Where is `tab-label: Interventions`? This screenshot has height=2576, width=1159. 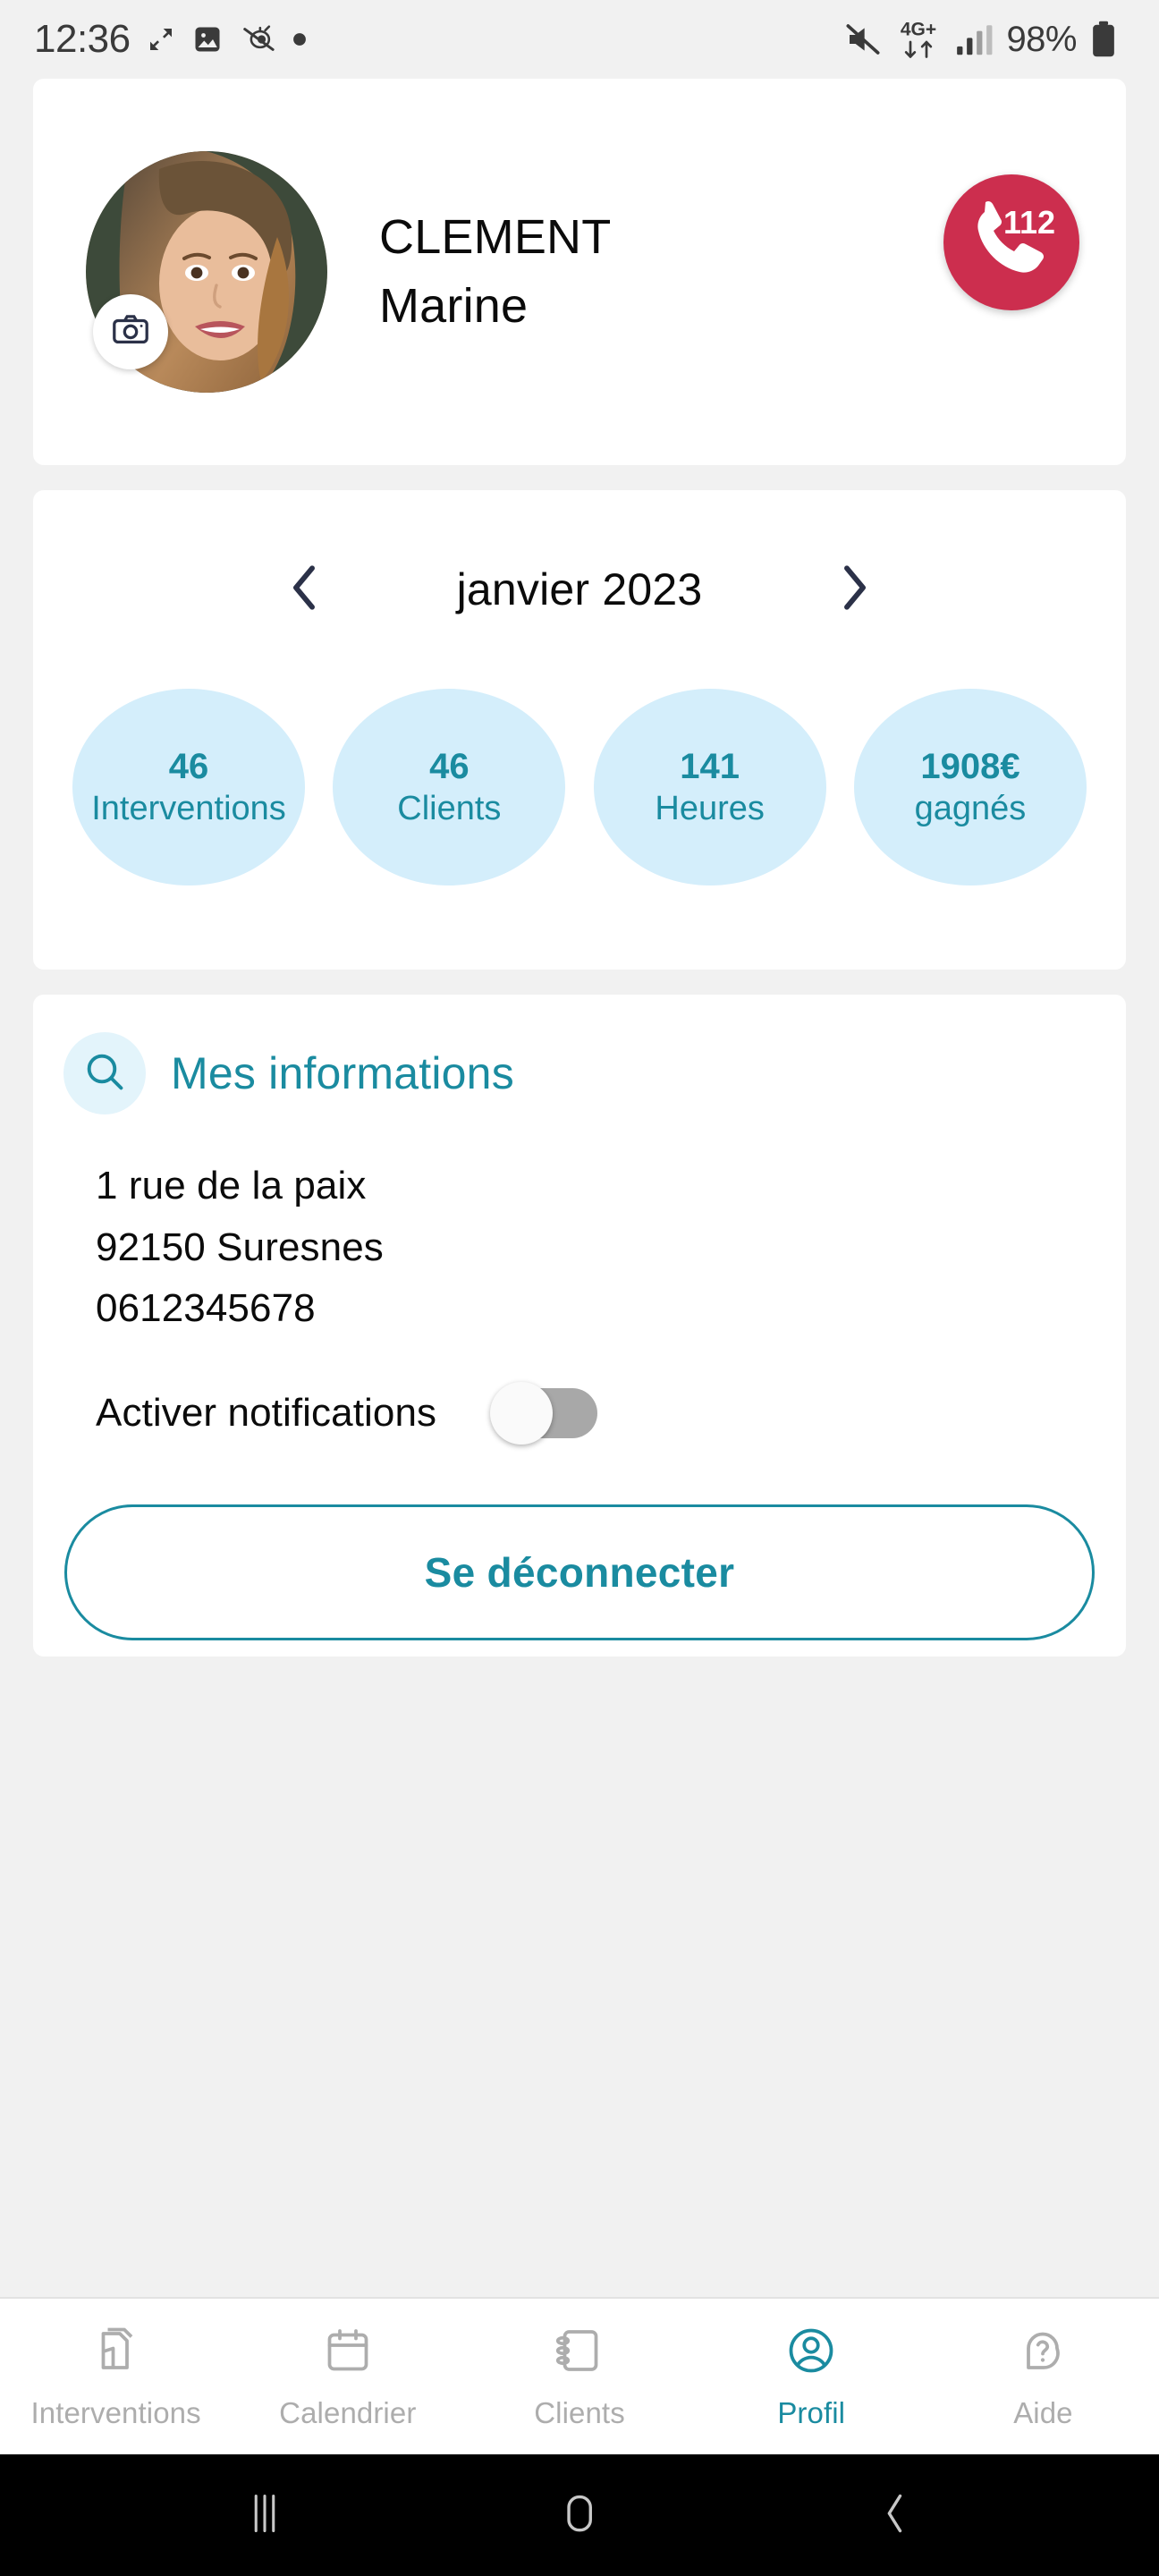
tab-label: Interventions is located at coordinates (115, 2412).